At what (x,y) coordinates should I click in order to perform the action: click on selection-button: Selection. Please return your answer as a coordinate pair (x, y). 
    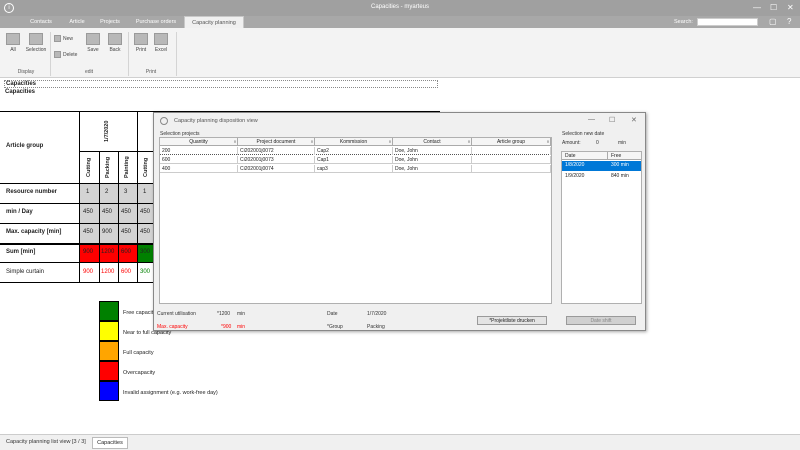
    Looking at the image, I should click on (36, 43).